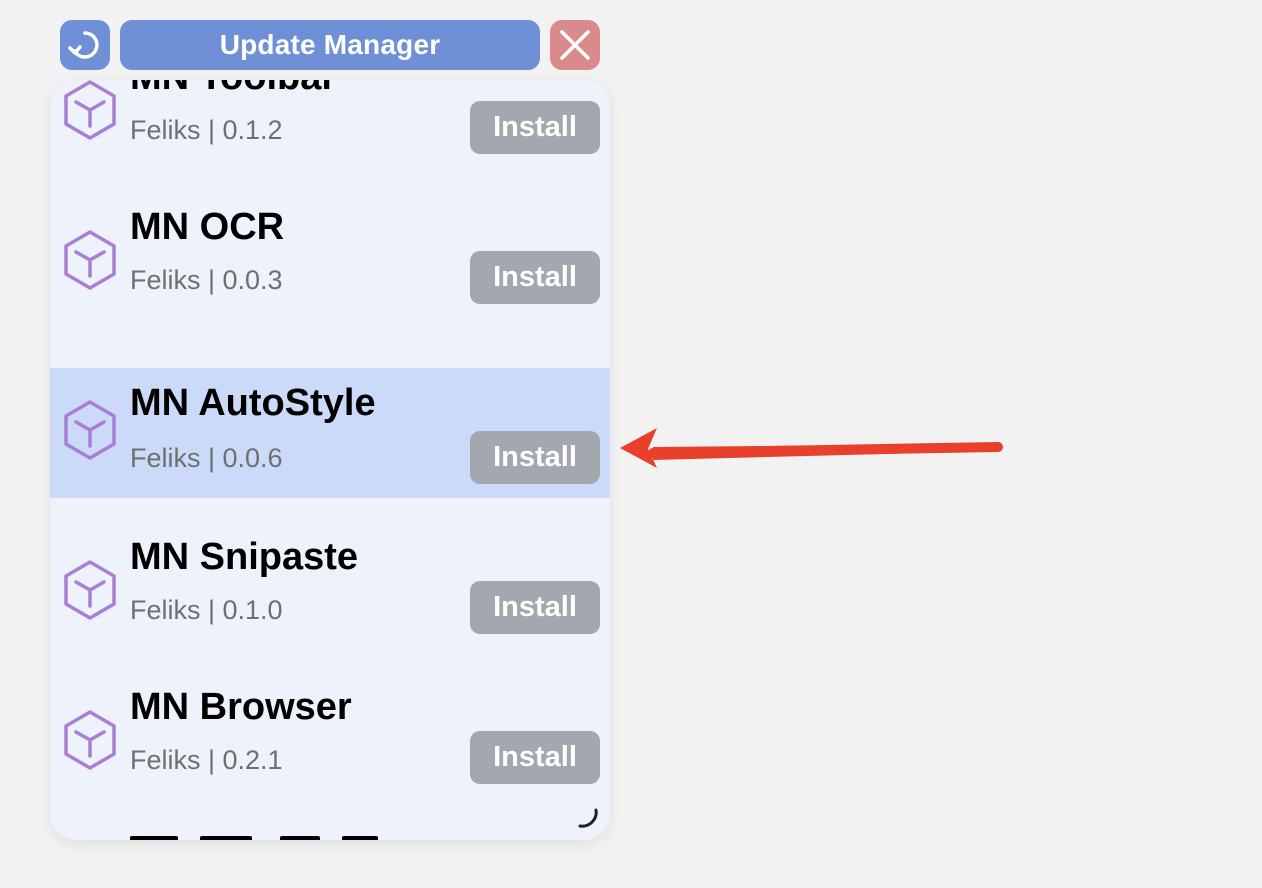  What do you see at coordinates (330, 433) in the screenshot?
I see `list-item-selected: MN AutoStyle Feliks | 0.0.6 Install` at bounding box center [330, 433].